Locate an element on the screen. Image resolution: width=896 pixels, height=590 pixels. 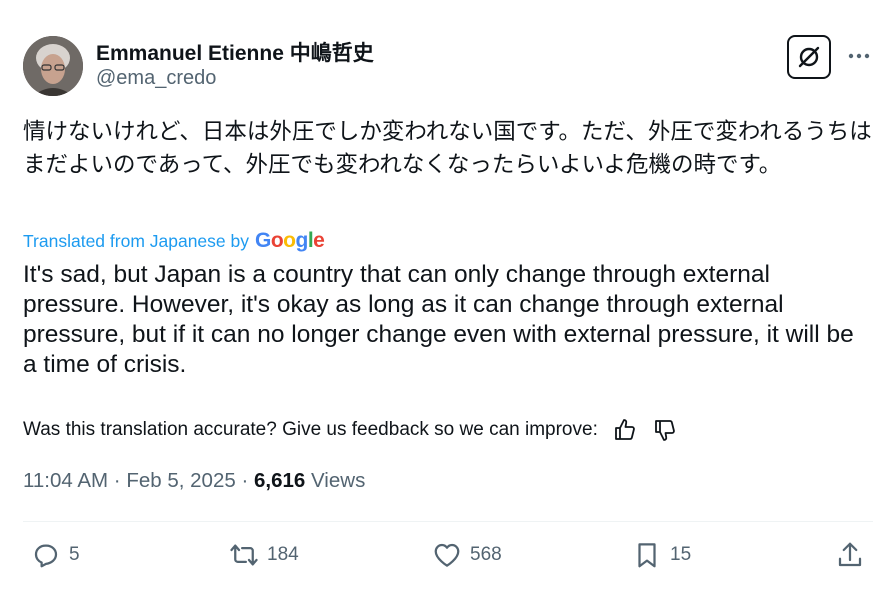
more-button is located at coordinates (859, 56).